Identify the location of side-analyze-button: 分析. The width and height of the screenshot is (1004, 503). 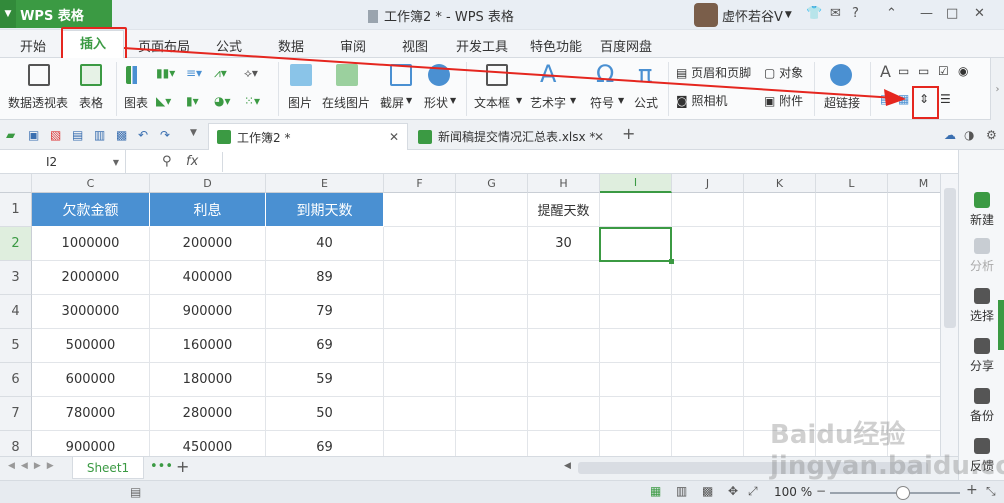
(981, 256).